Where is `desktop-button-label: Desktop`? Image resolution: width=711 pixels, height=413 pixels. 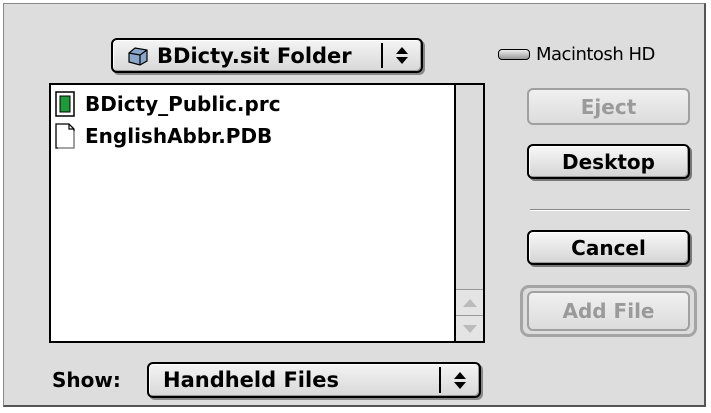
desktop-button-label: Desktop is located at coordinates (608, 161).